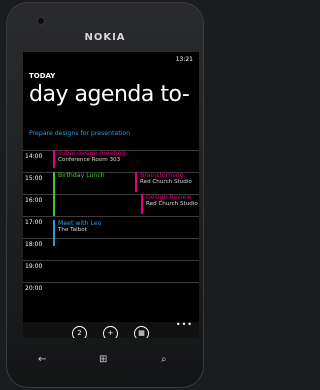 The image size is (320, 390). I want to click on search-button: ⌕, so click(164, 359).